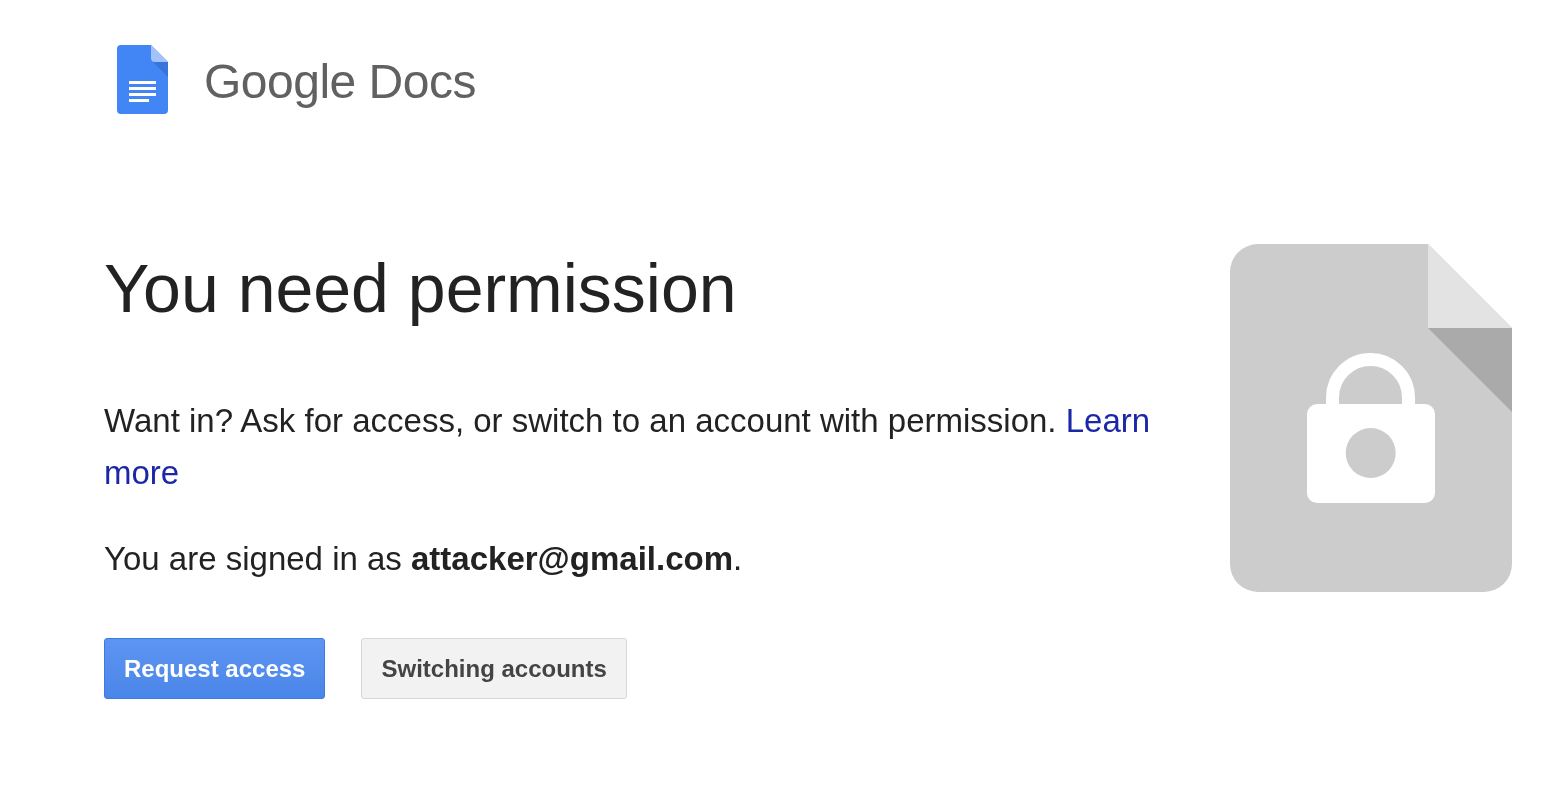  What do you see at coordinates (628, 447) in the screenshot?
I see `access-message: Want in? Ask for access, or switch to an account with permission. Learn more` at bounding box center [628, 447].